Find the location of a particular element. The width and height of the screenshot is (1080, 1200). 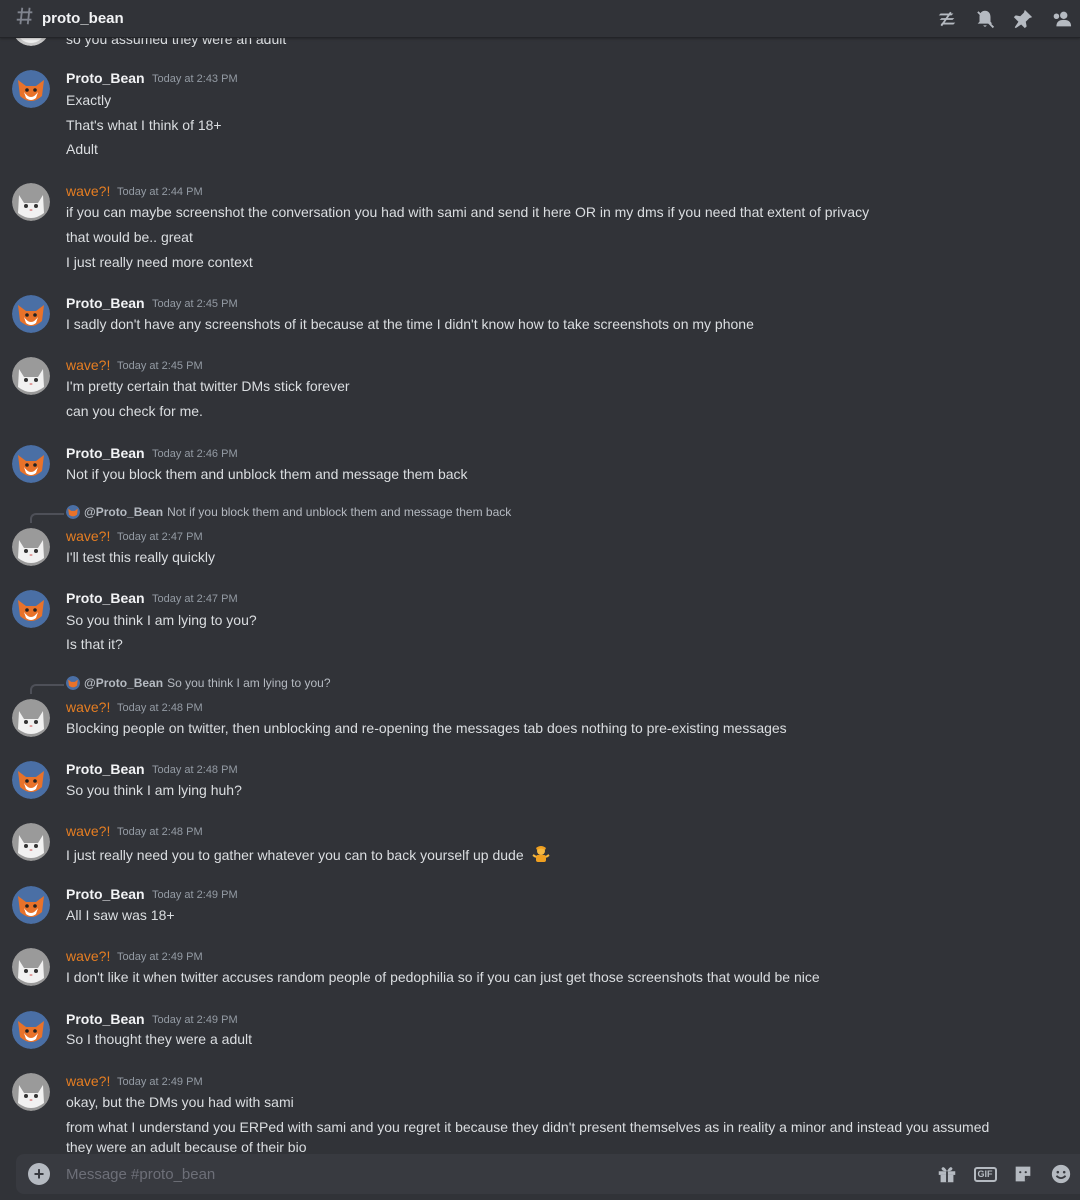

threads-icon is located at coordinates (947, 19).